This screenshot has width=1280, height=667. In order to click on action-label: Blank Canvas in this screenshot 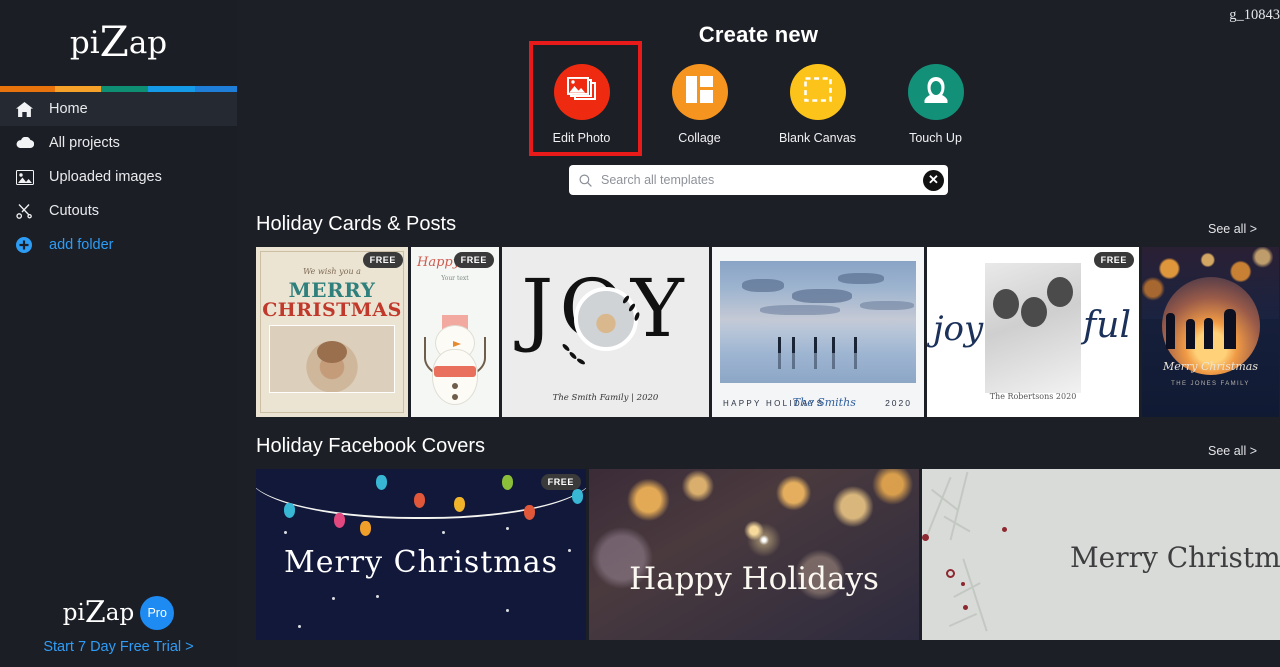, I will do `click(817, 138)`.